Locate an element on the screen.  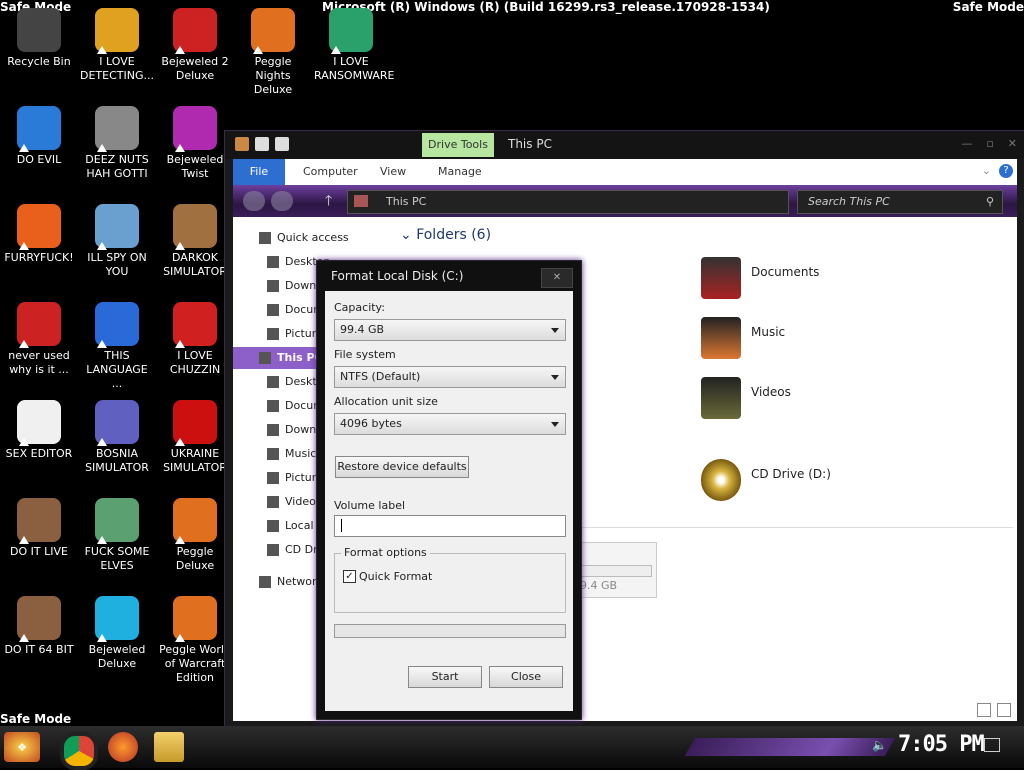
peggle-wow-icon is located at coordinates (195, 619).